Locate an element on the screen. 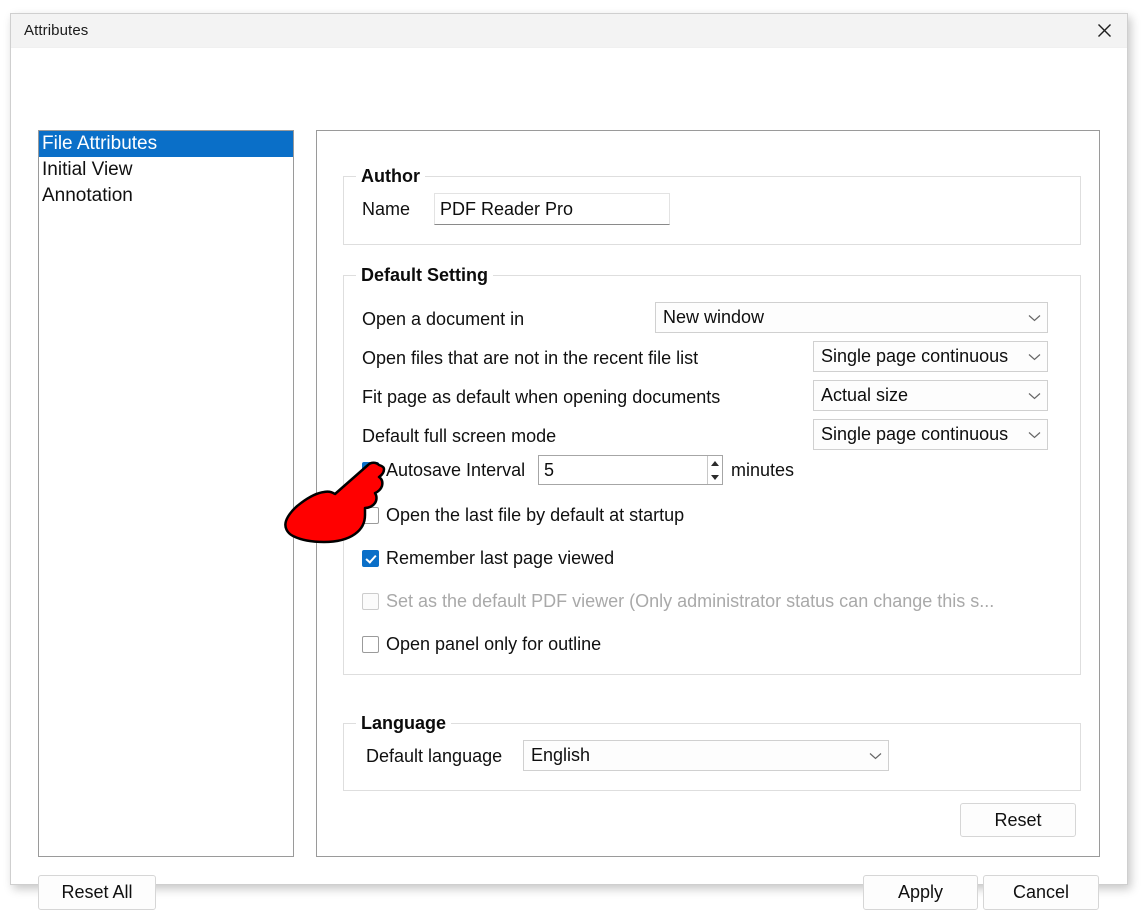 This screenshot has width=1148, height=913. caret-down-icon is located at coordinates (715, 477).